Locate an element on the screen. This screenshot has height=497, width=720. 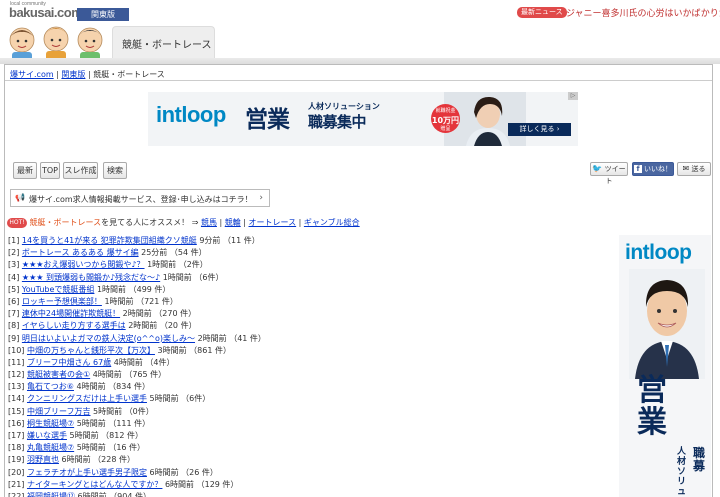
thread-number: [3] is located at coordinates (14, 265).